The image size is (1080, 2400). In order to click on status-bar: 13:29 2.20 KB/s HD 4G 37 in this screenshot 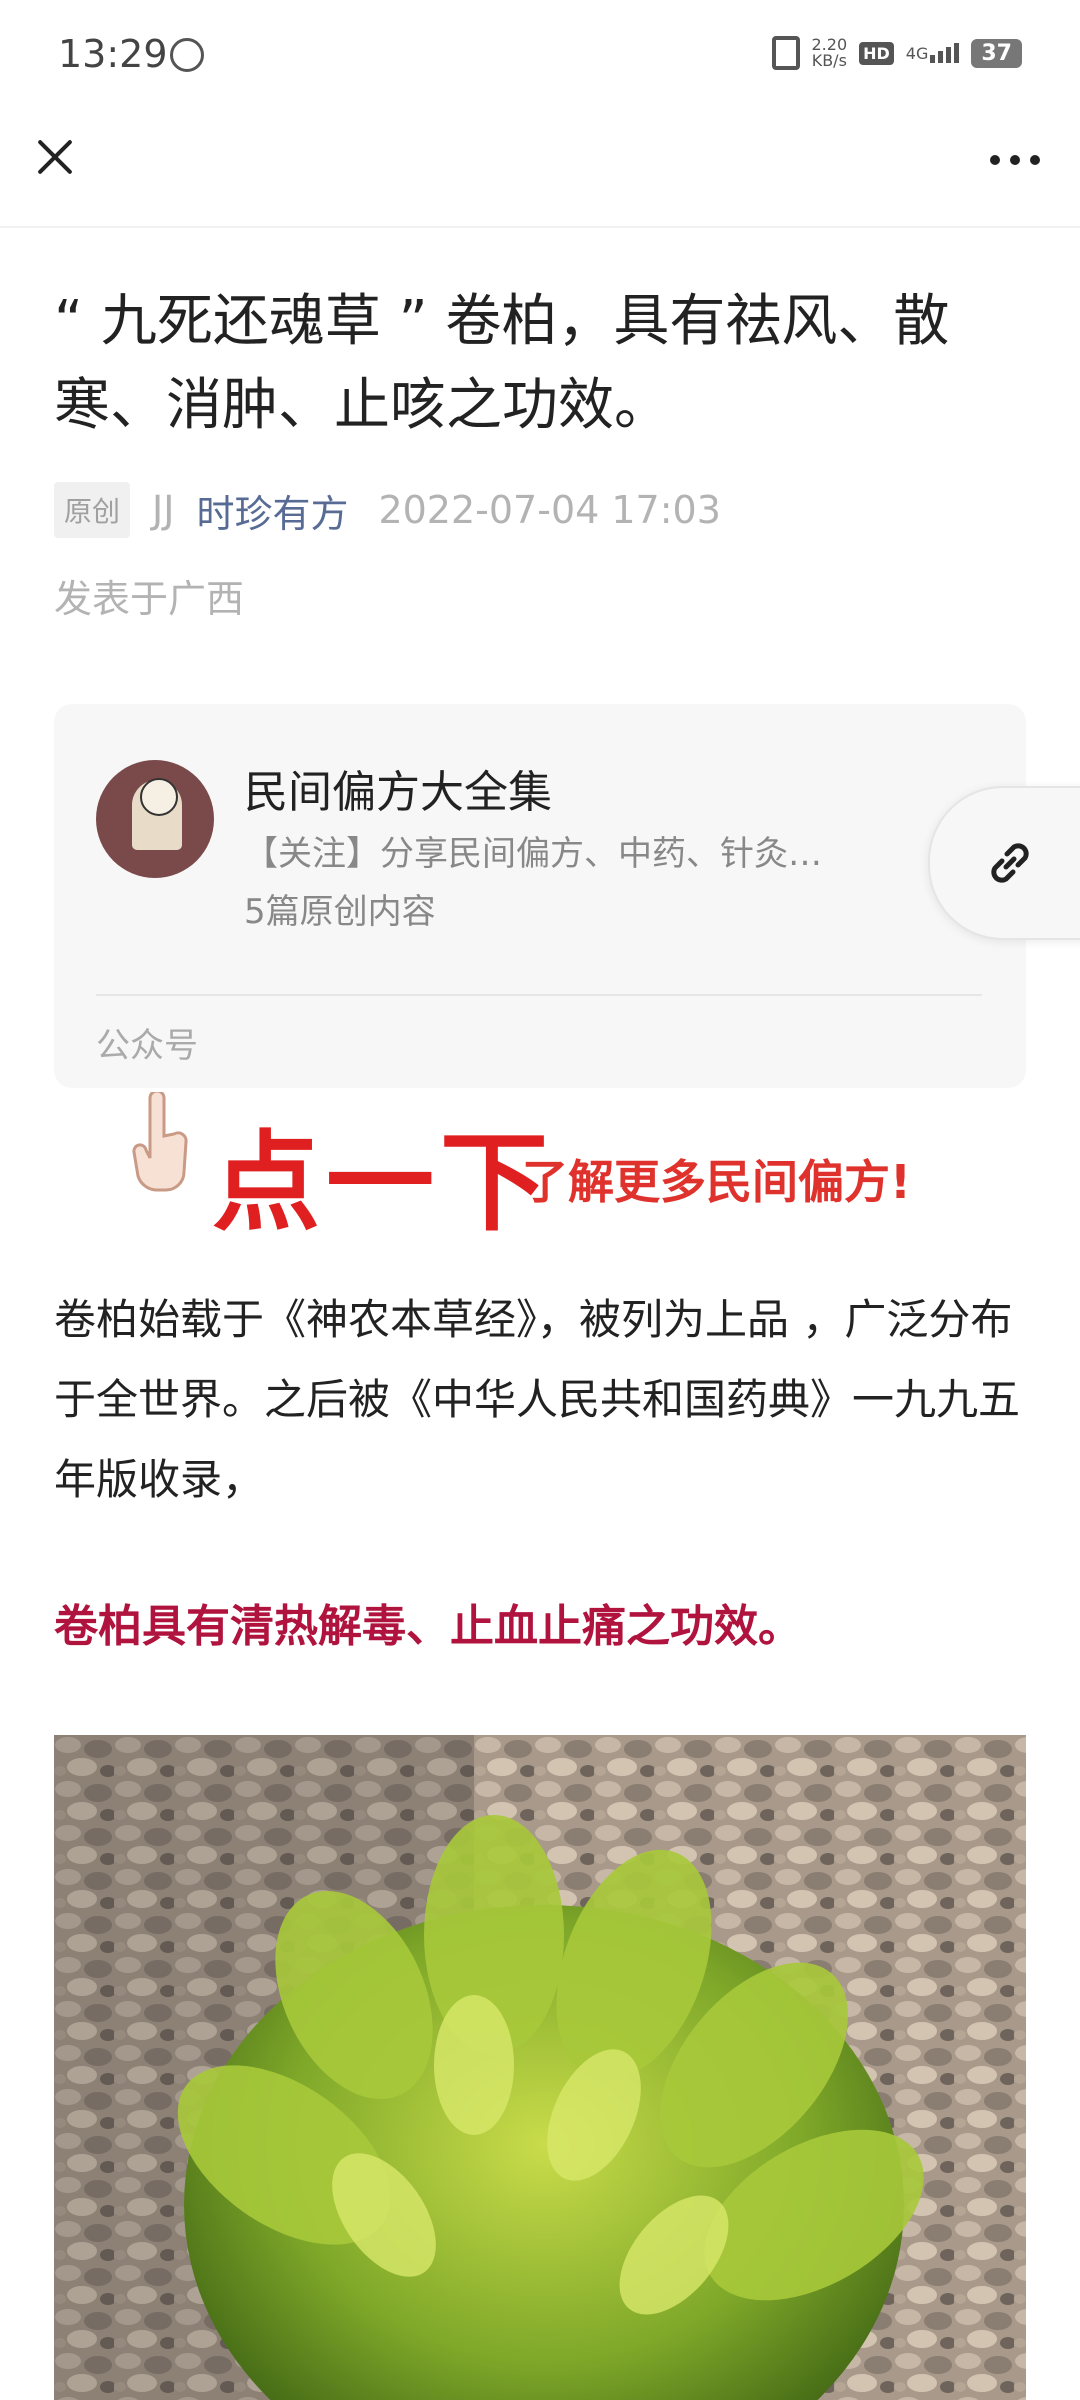, I will do `click(540, 55)`.